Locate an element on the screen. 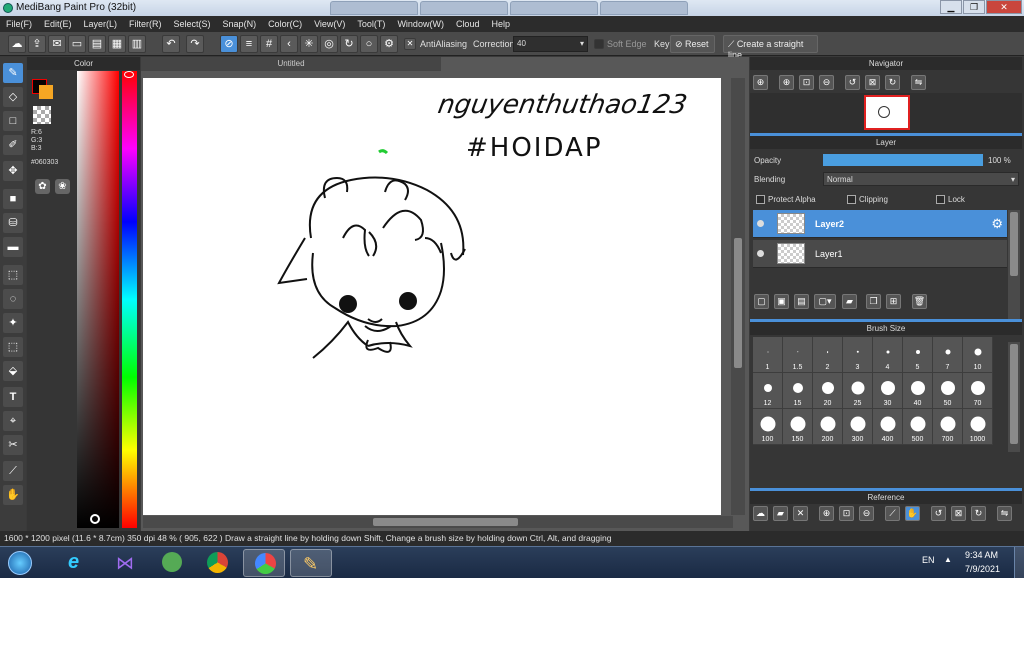  brush-size-cell: 12 is located at coordinates (768, 391).